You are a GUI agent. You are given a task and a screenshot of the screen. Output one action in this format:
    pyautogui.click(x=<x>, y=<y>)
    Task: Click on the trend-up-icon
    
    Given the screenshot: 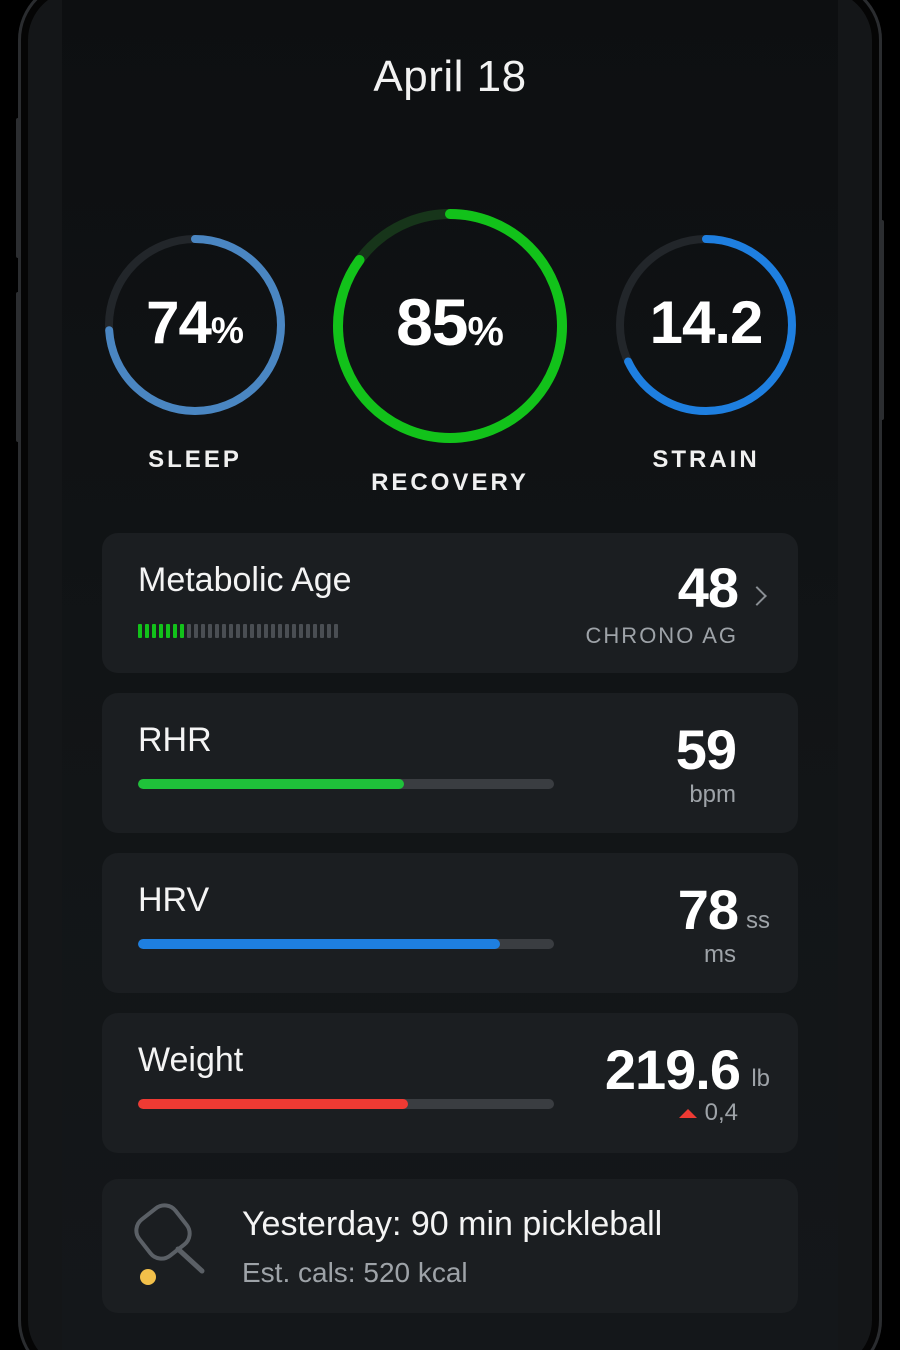 What is the action you would take?
    pyautogui.click(x=687, y=1113)
    